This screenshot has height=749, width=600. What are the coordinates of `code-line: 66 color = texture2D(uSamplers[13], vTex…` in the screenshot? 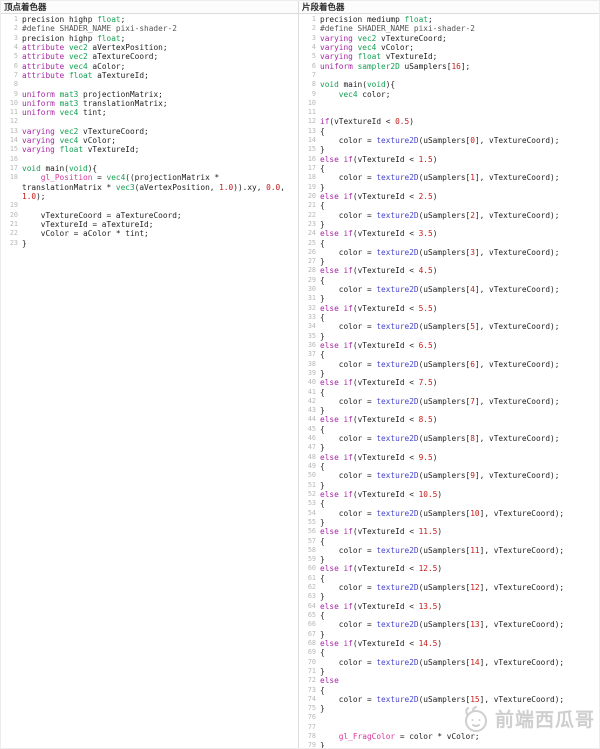 It's located at (449, 624).